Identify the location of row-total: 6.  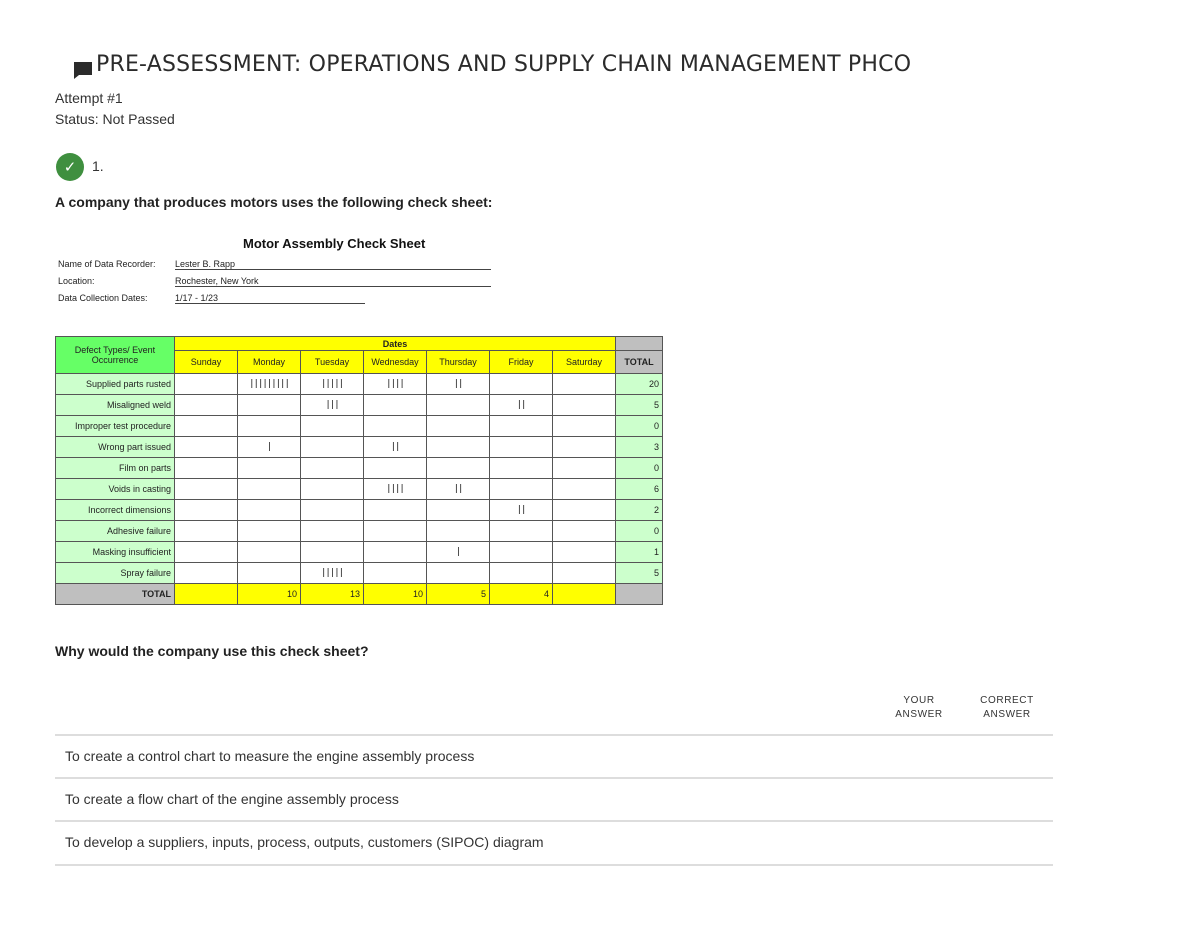
(639, 489).